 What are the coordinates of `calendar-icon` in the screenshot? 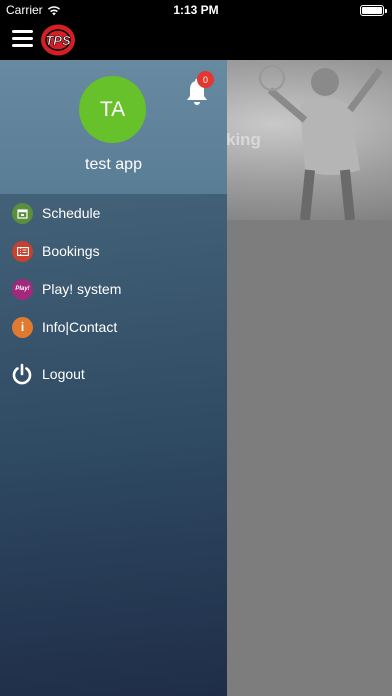 It's located at (22, 213).